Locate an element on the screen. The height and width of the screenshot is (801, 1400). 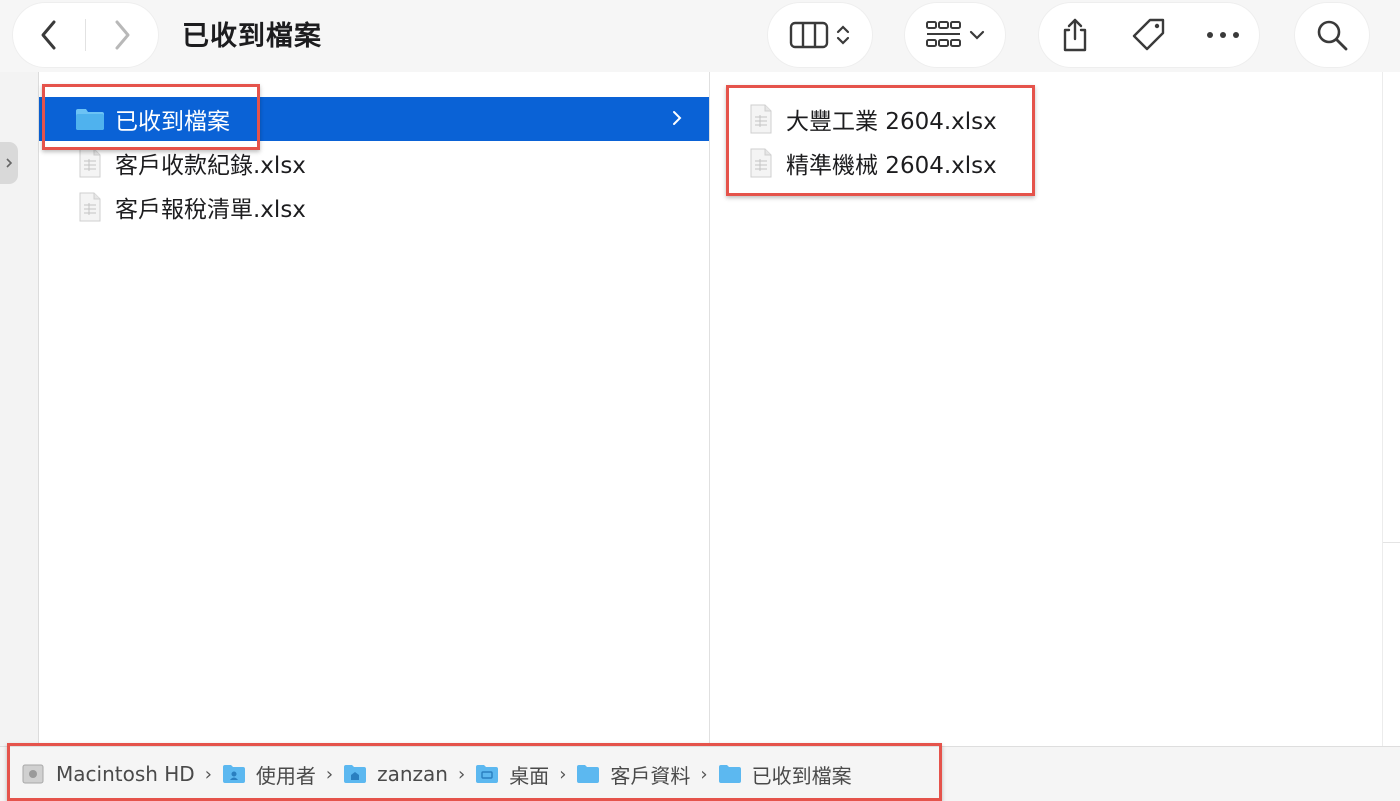
more-icon is located at coordinates (1223, 35).